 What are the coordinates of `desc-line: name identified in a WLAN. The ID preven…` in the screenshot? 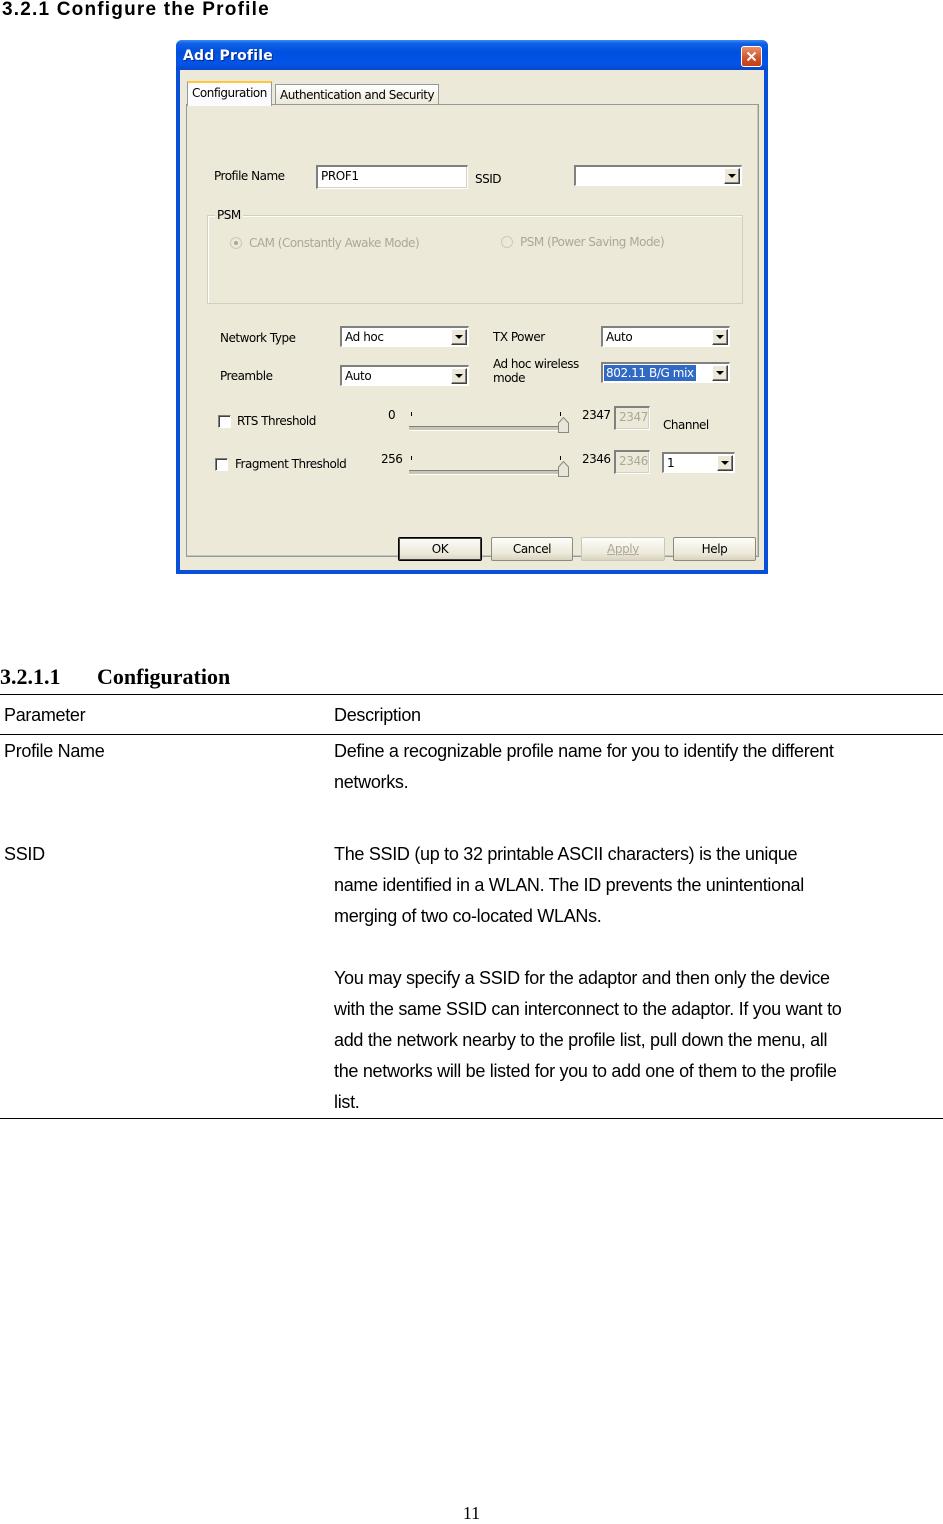 It's located at (569, 885).